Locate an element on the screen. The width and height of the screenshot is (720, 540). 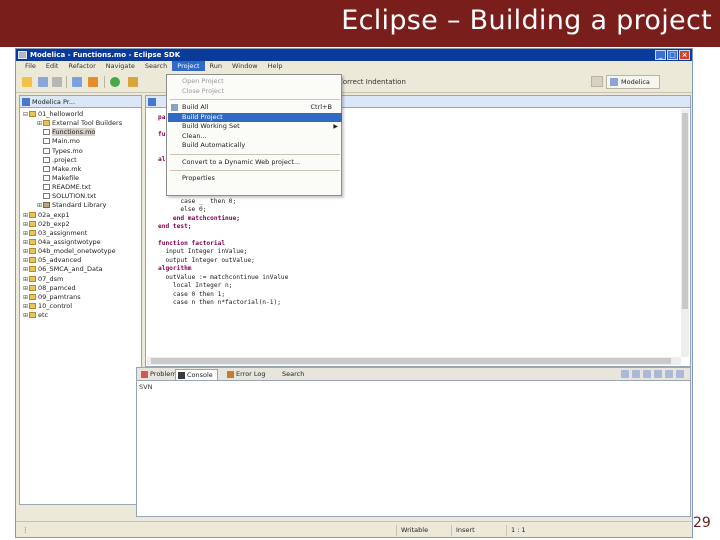
tree-item: Makefile is located at coordinates (80, 178).